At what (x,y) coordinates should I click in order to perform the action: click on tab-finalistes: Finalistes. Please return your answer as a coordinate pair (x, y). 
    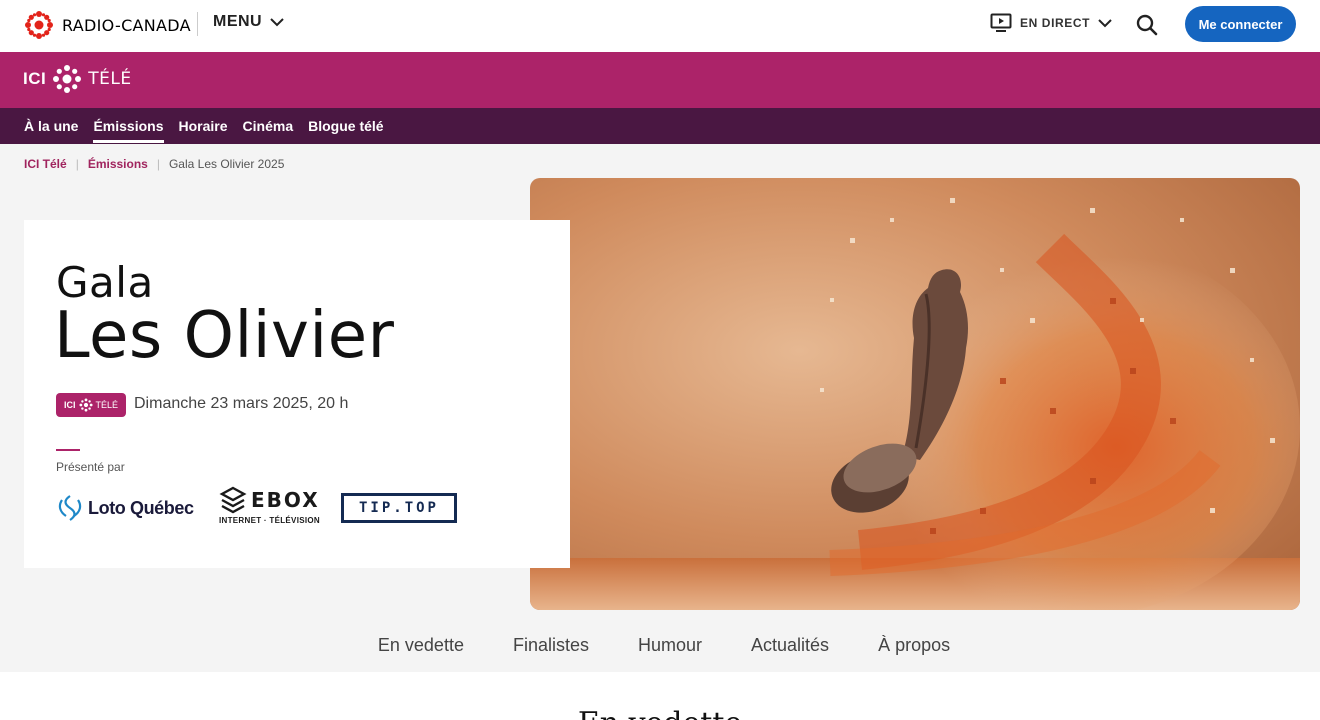
    Looking at the image, I should click on (551, 647).